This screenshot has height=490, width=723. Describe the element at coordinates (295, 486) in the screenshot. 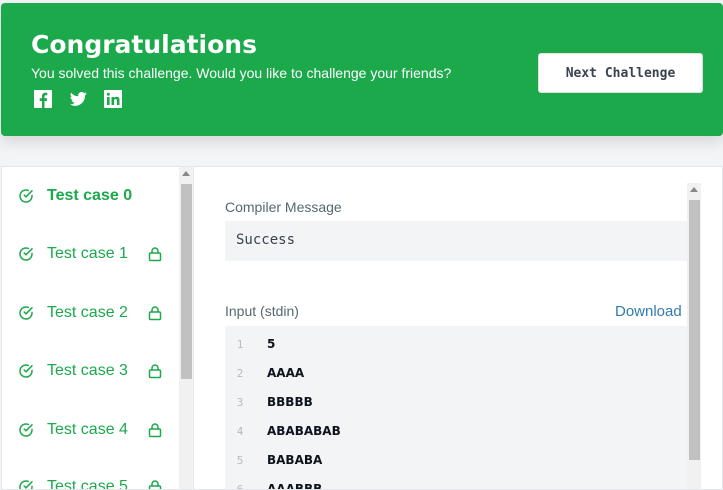

I see `line-text: AAABBB` at that location.